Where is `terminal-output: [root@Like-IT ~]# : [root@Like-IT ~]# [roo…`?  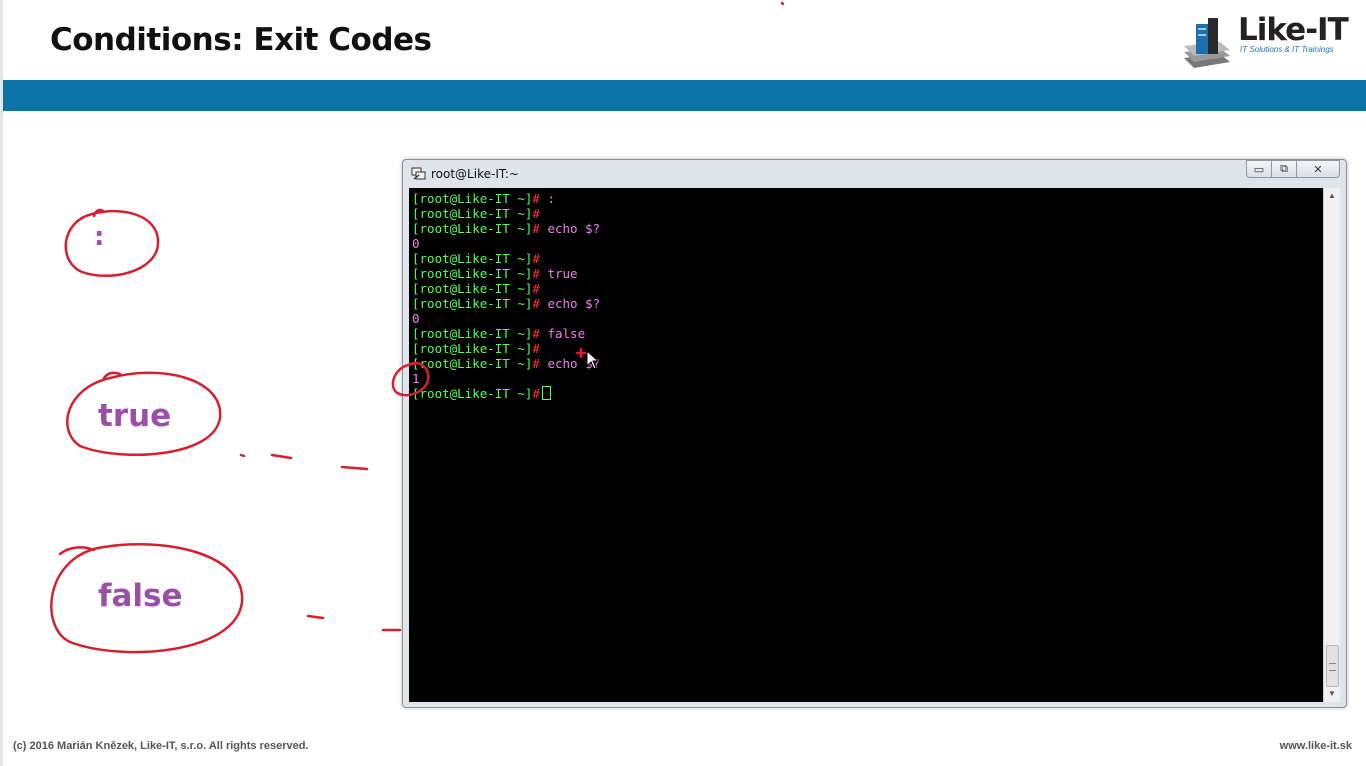 terminal-output: [root@Like-IT ~]# : [root@Like-IT ~]# [roo… is located at coordinates (506, 296).